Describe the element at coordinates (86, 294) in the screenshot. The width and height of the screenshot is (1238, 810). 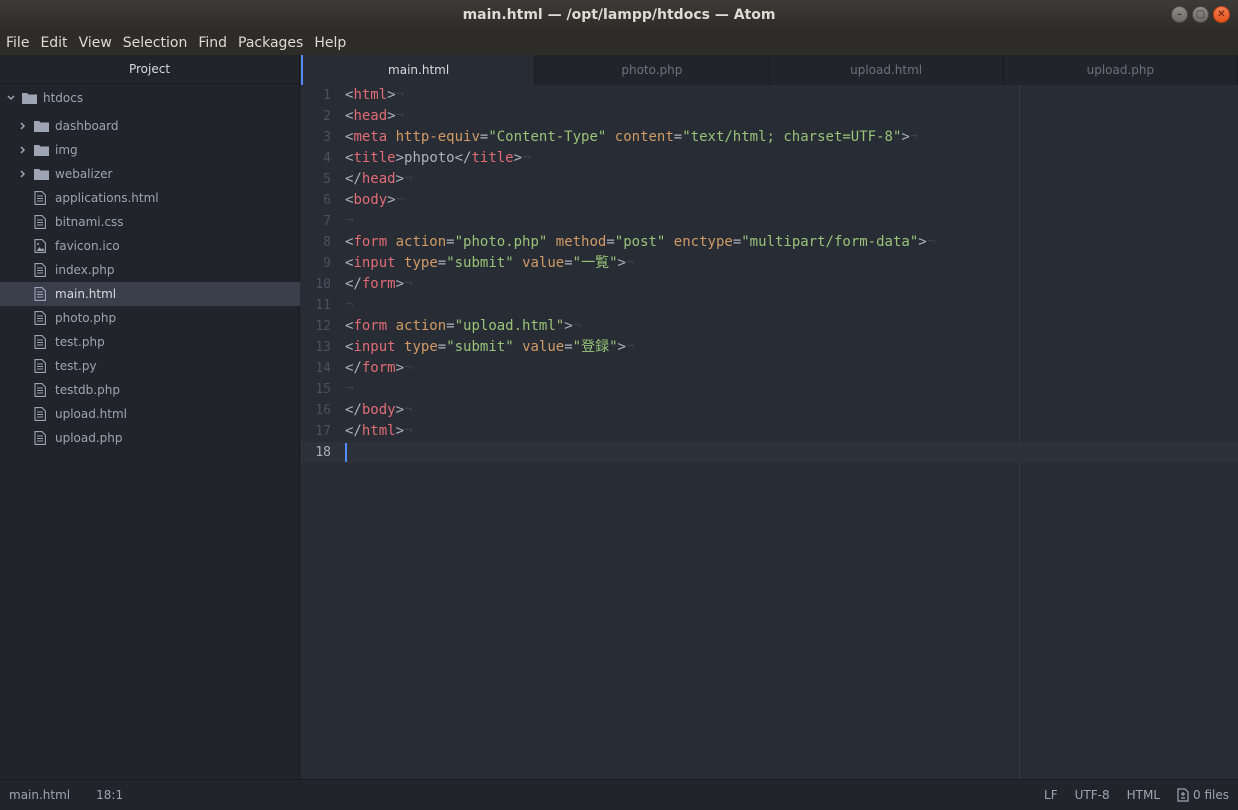
I see `tree-item-label: main.html` at that location.